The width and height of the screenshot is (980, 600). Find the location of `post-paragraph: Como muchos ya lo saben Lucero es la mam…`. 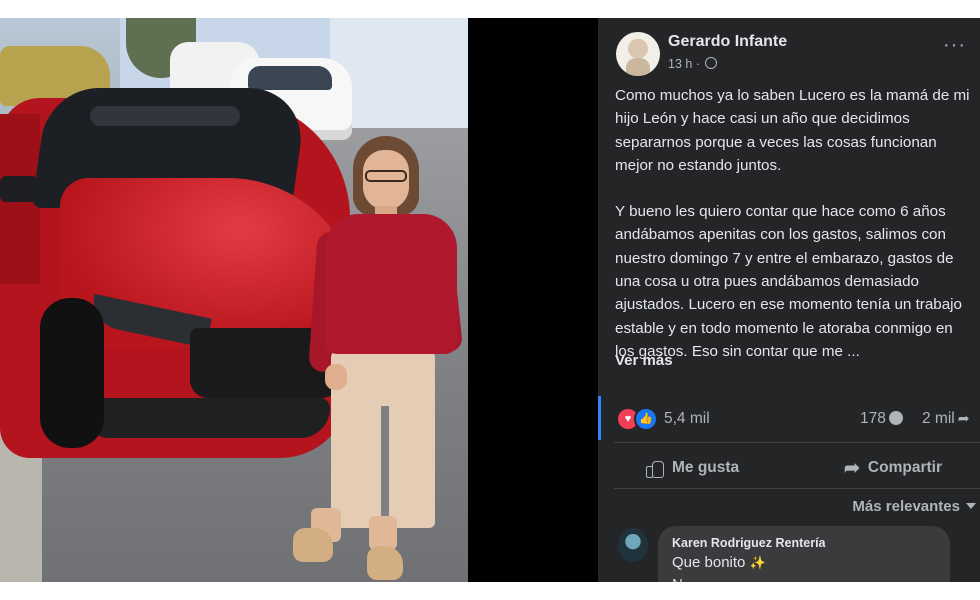

post-paragraph: Como muchos ya lo saben Lucero es la mam… is located at coordinates (792, 130).